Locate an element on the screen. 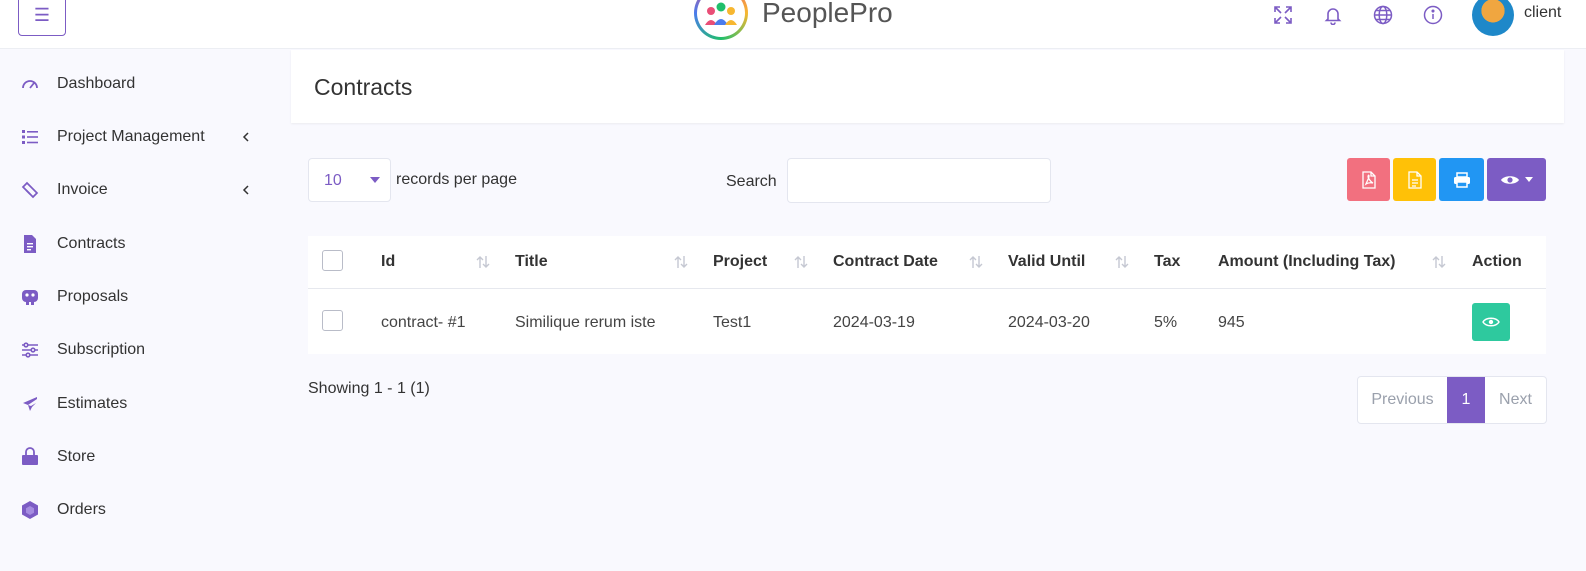  export-pdf-button is located at coordinates (1368, 179).